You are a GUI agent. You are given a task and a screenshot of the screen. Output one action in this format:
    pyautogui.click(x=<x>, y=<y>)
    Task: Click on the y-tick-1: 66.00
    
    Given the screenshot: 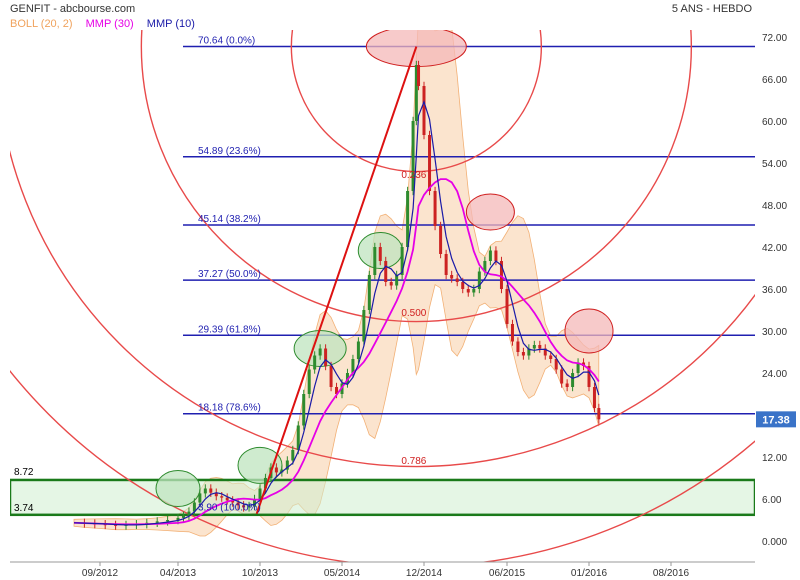 What is the action you would take?
    pyautogui.click(x=774, y=80)
    